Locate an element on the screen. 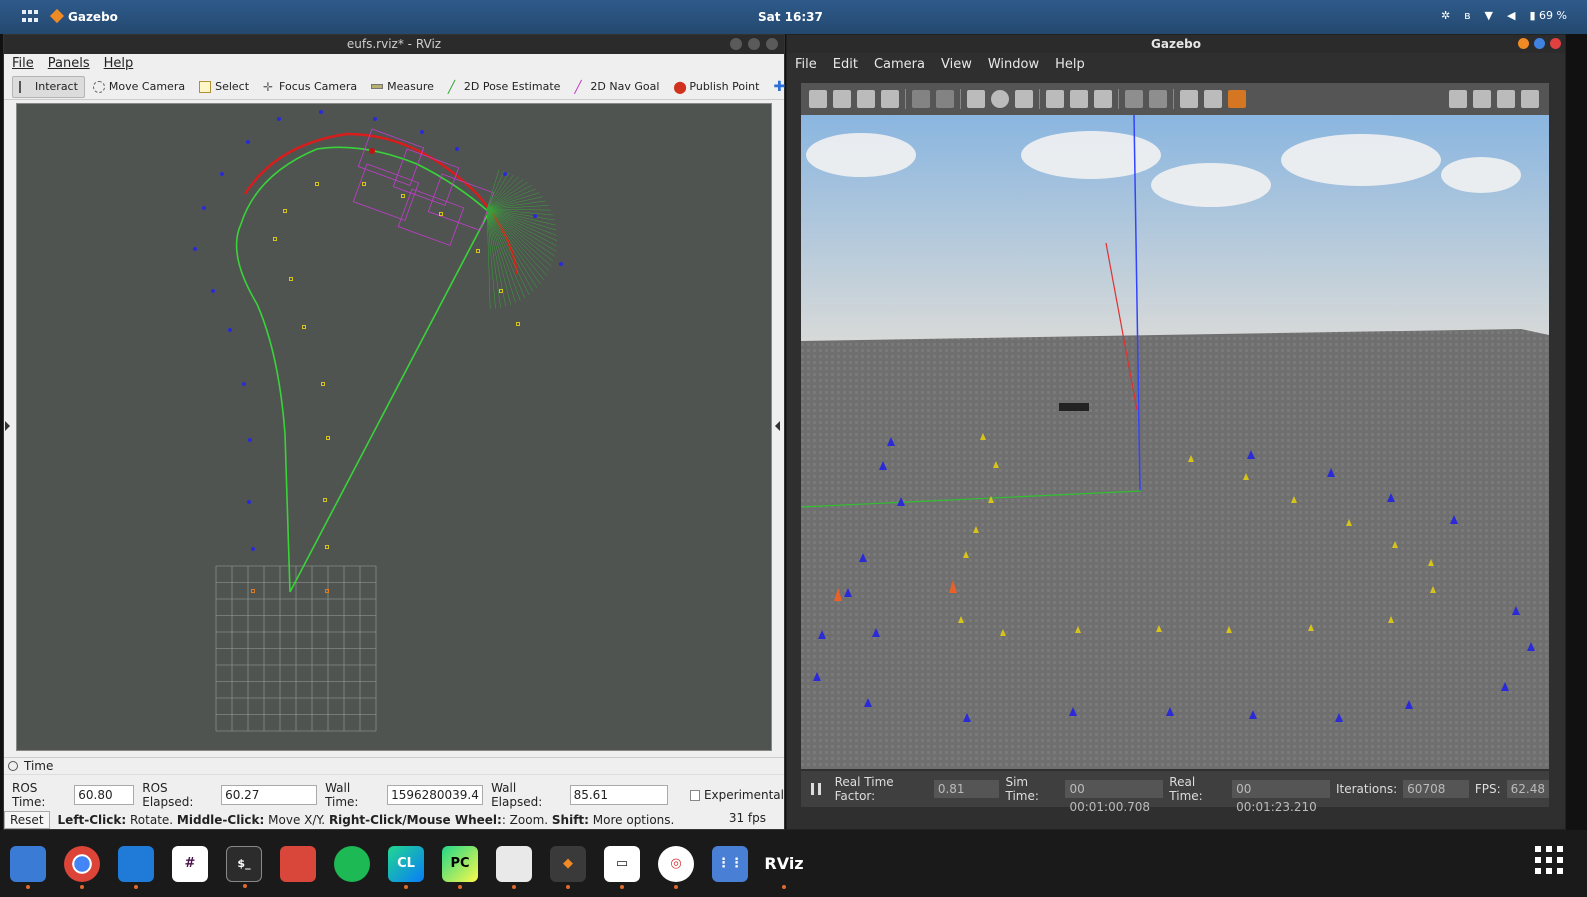  bluetooth-icon: ʙ is located at coordinates (1467, 15).